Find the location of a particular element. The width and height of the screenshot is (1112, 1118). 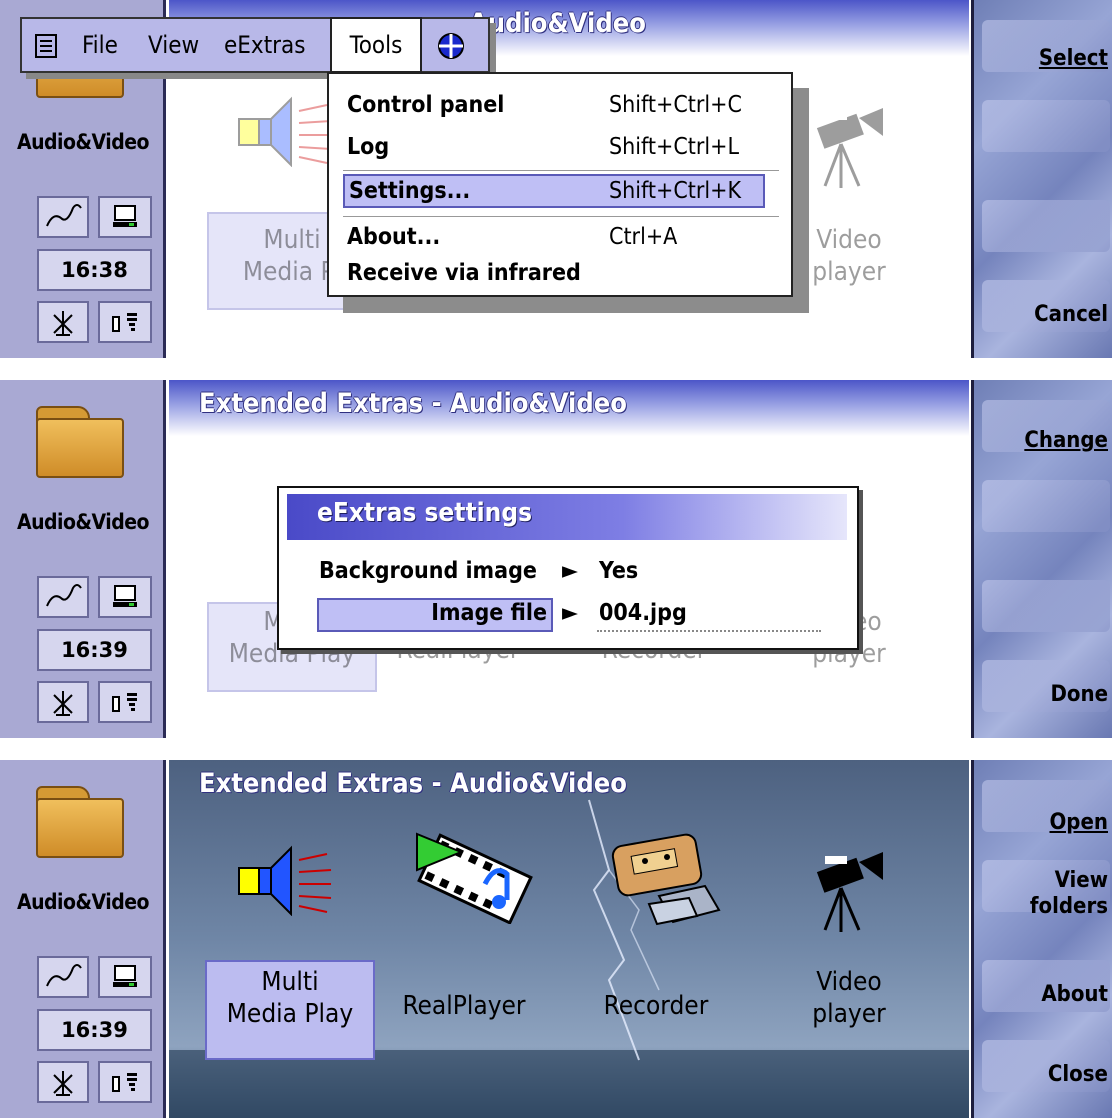

setting-value-image-file: 004.jpg is located at coordinates (643, 613).